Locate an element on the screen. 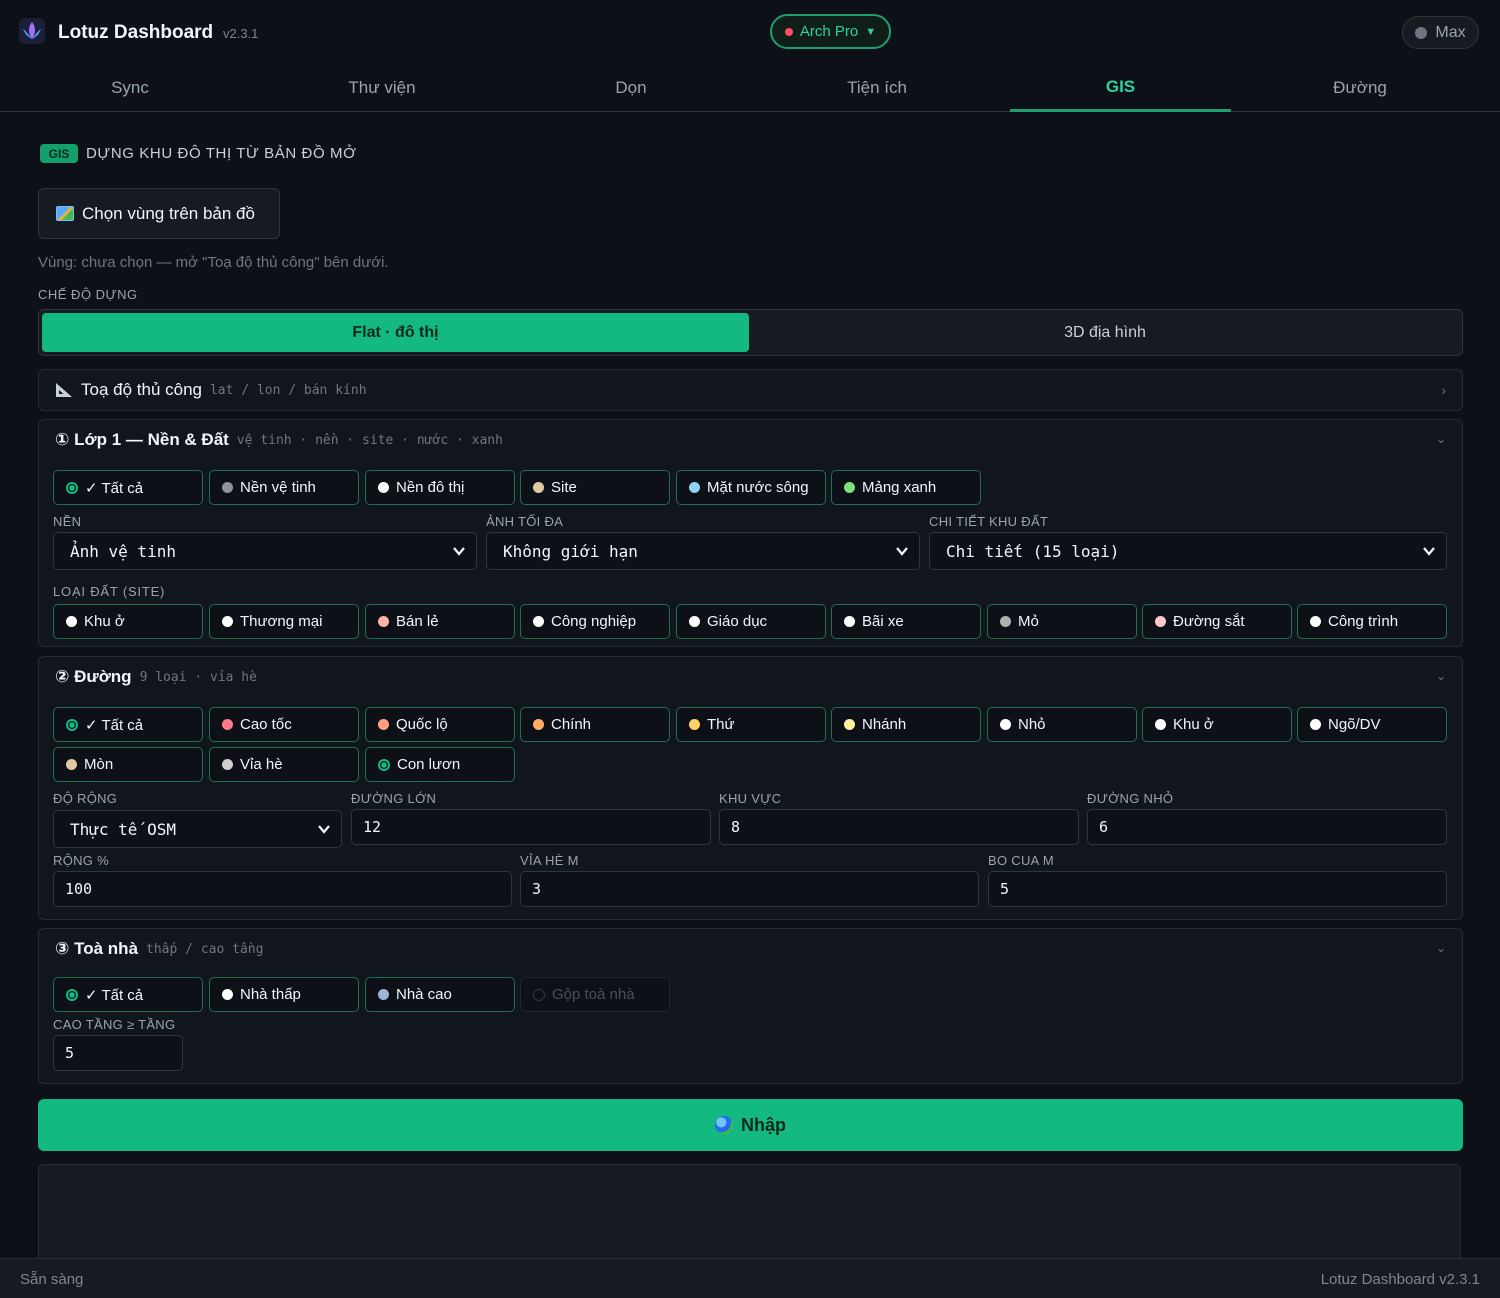 Image resolution: width=1500 pixels, height=1298 pixels. filter-chip: Bán lẻ is located at coordinates (440, 621).